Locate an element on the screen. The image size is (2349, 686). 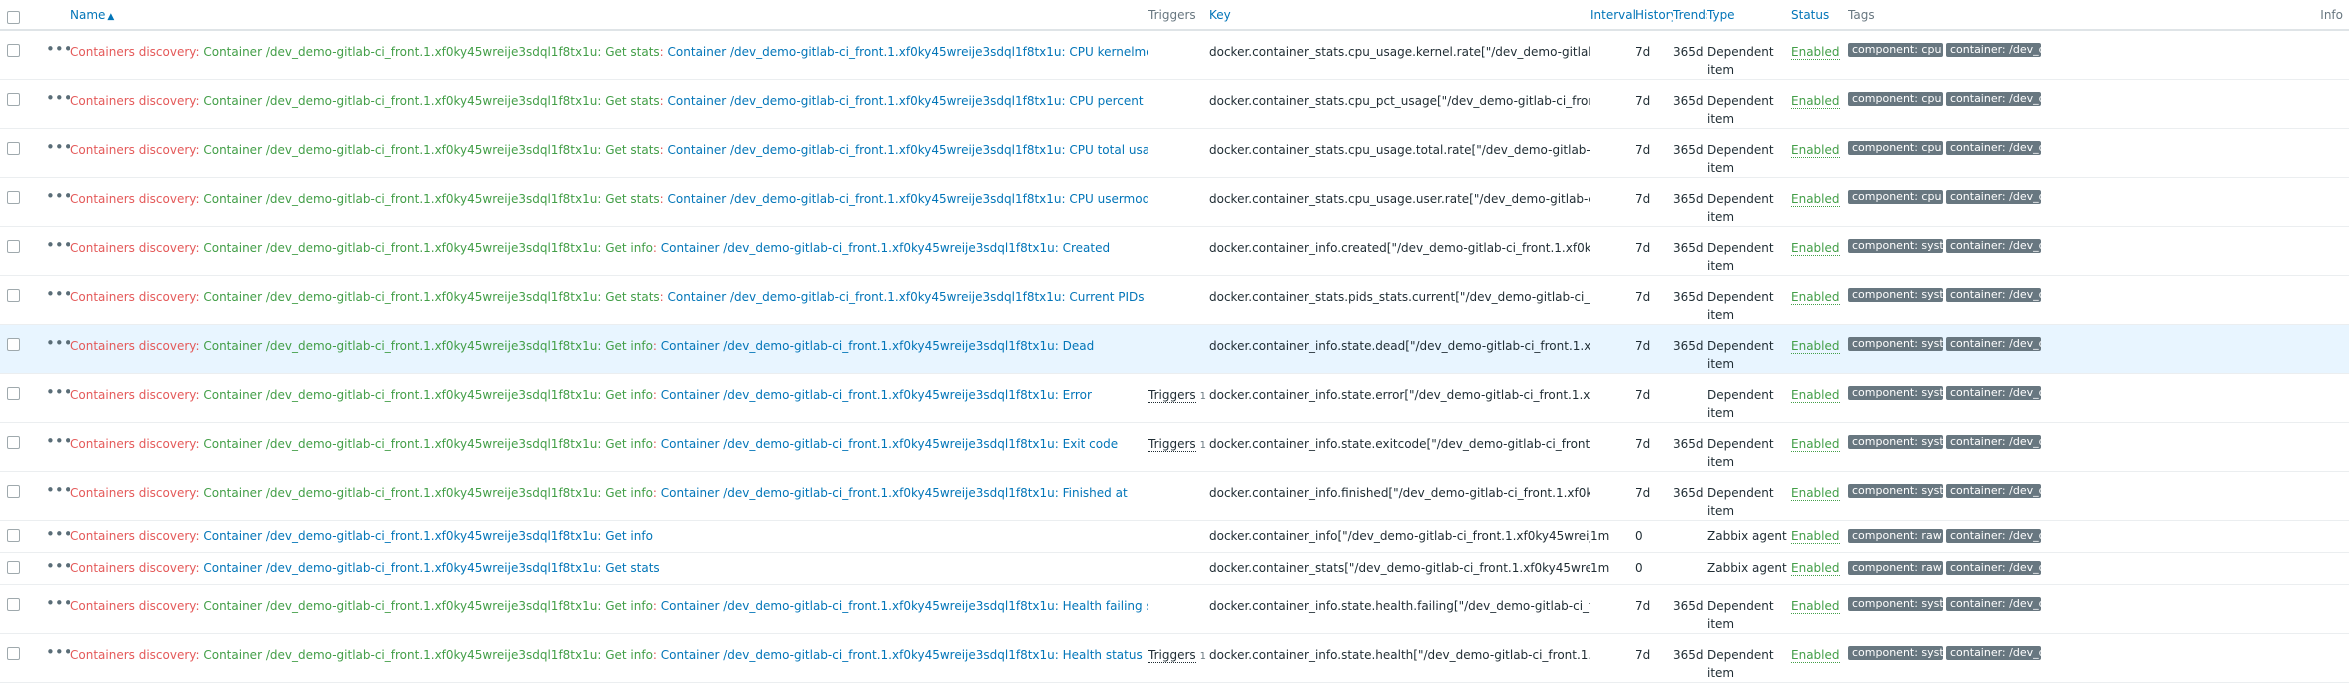
type-column-header: Type is located at coordinates (1749, 15).